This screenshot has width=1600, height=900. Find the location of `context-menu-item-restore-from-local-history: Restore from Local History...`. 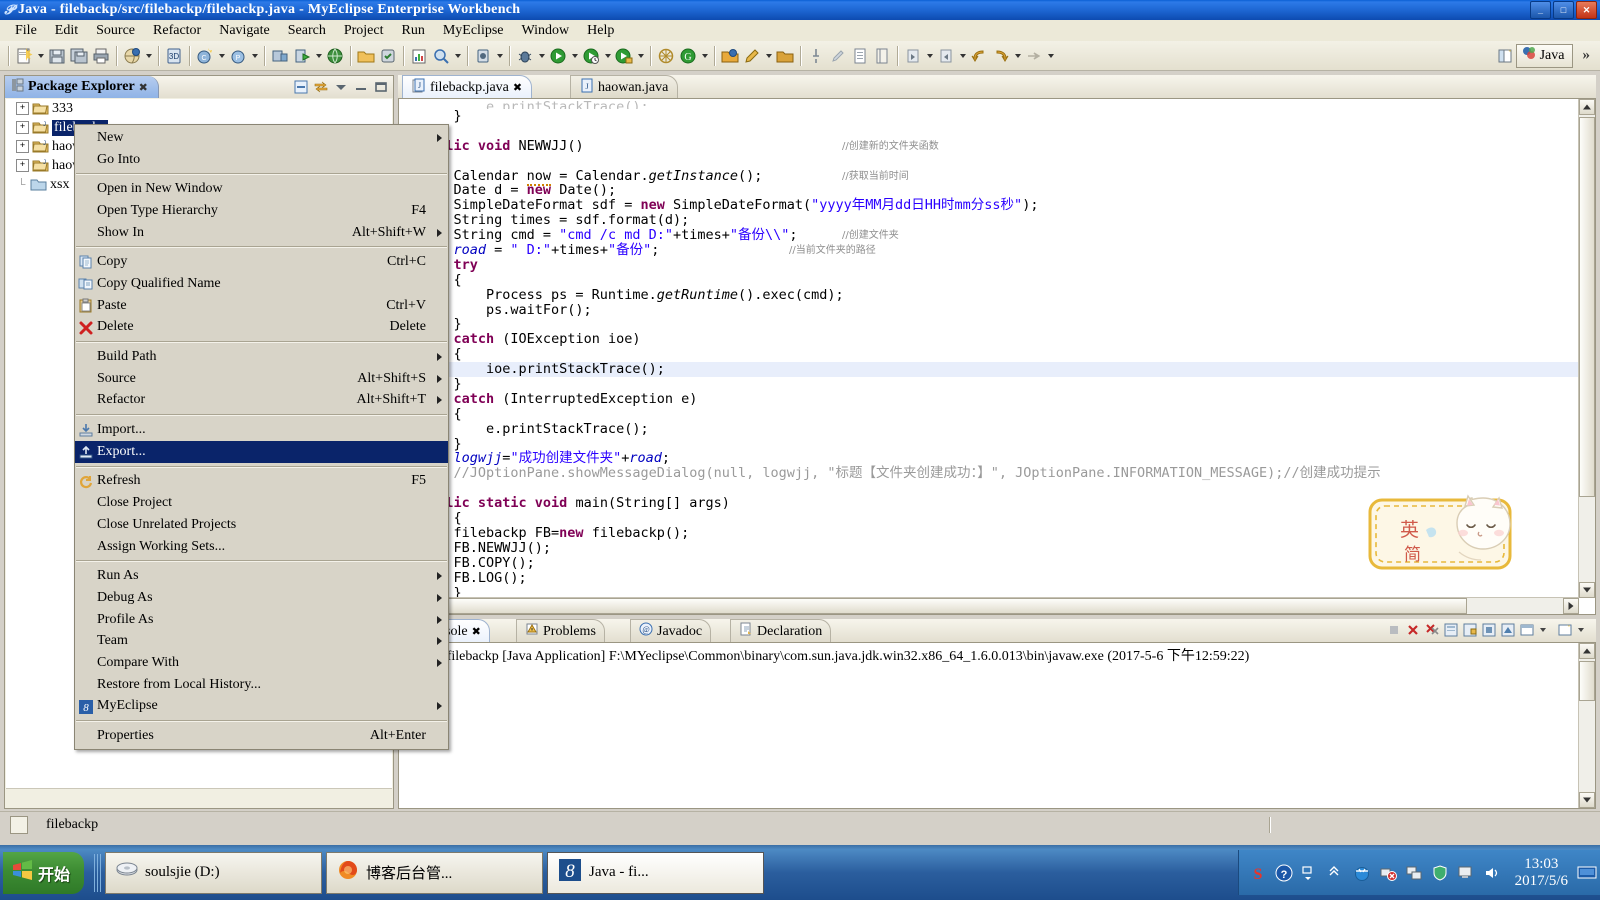

context-menu-item-restore-from-local-history: Restore from Local History... is located at coordinates (261, 685).